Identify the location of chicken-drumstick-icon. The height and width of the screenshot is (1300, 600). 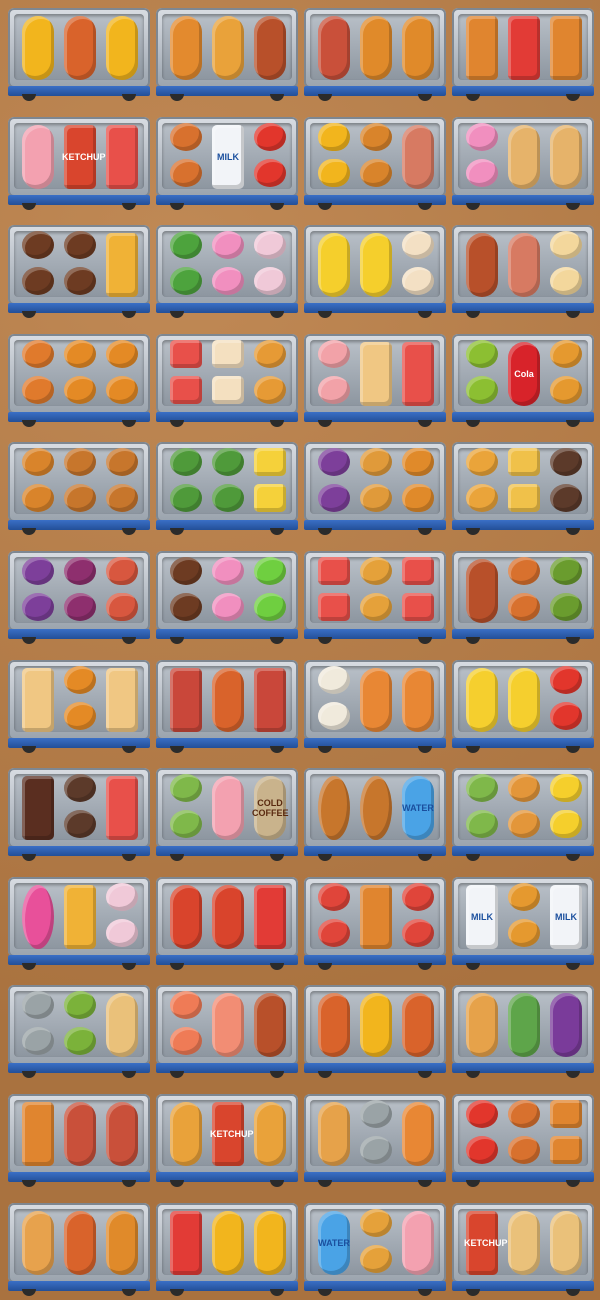
(38, 462).